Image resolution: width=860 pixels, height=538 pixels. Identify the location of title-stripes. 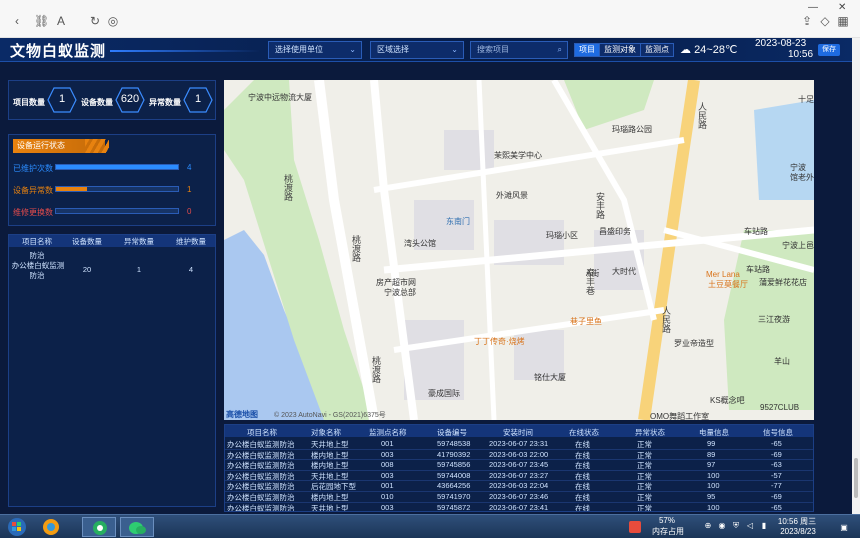
(97, 146).